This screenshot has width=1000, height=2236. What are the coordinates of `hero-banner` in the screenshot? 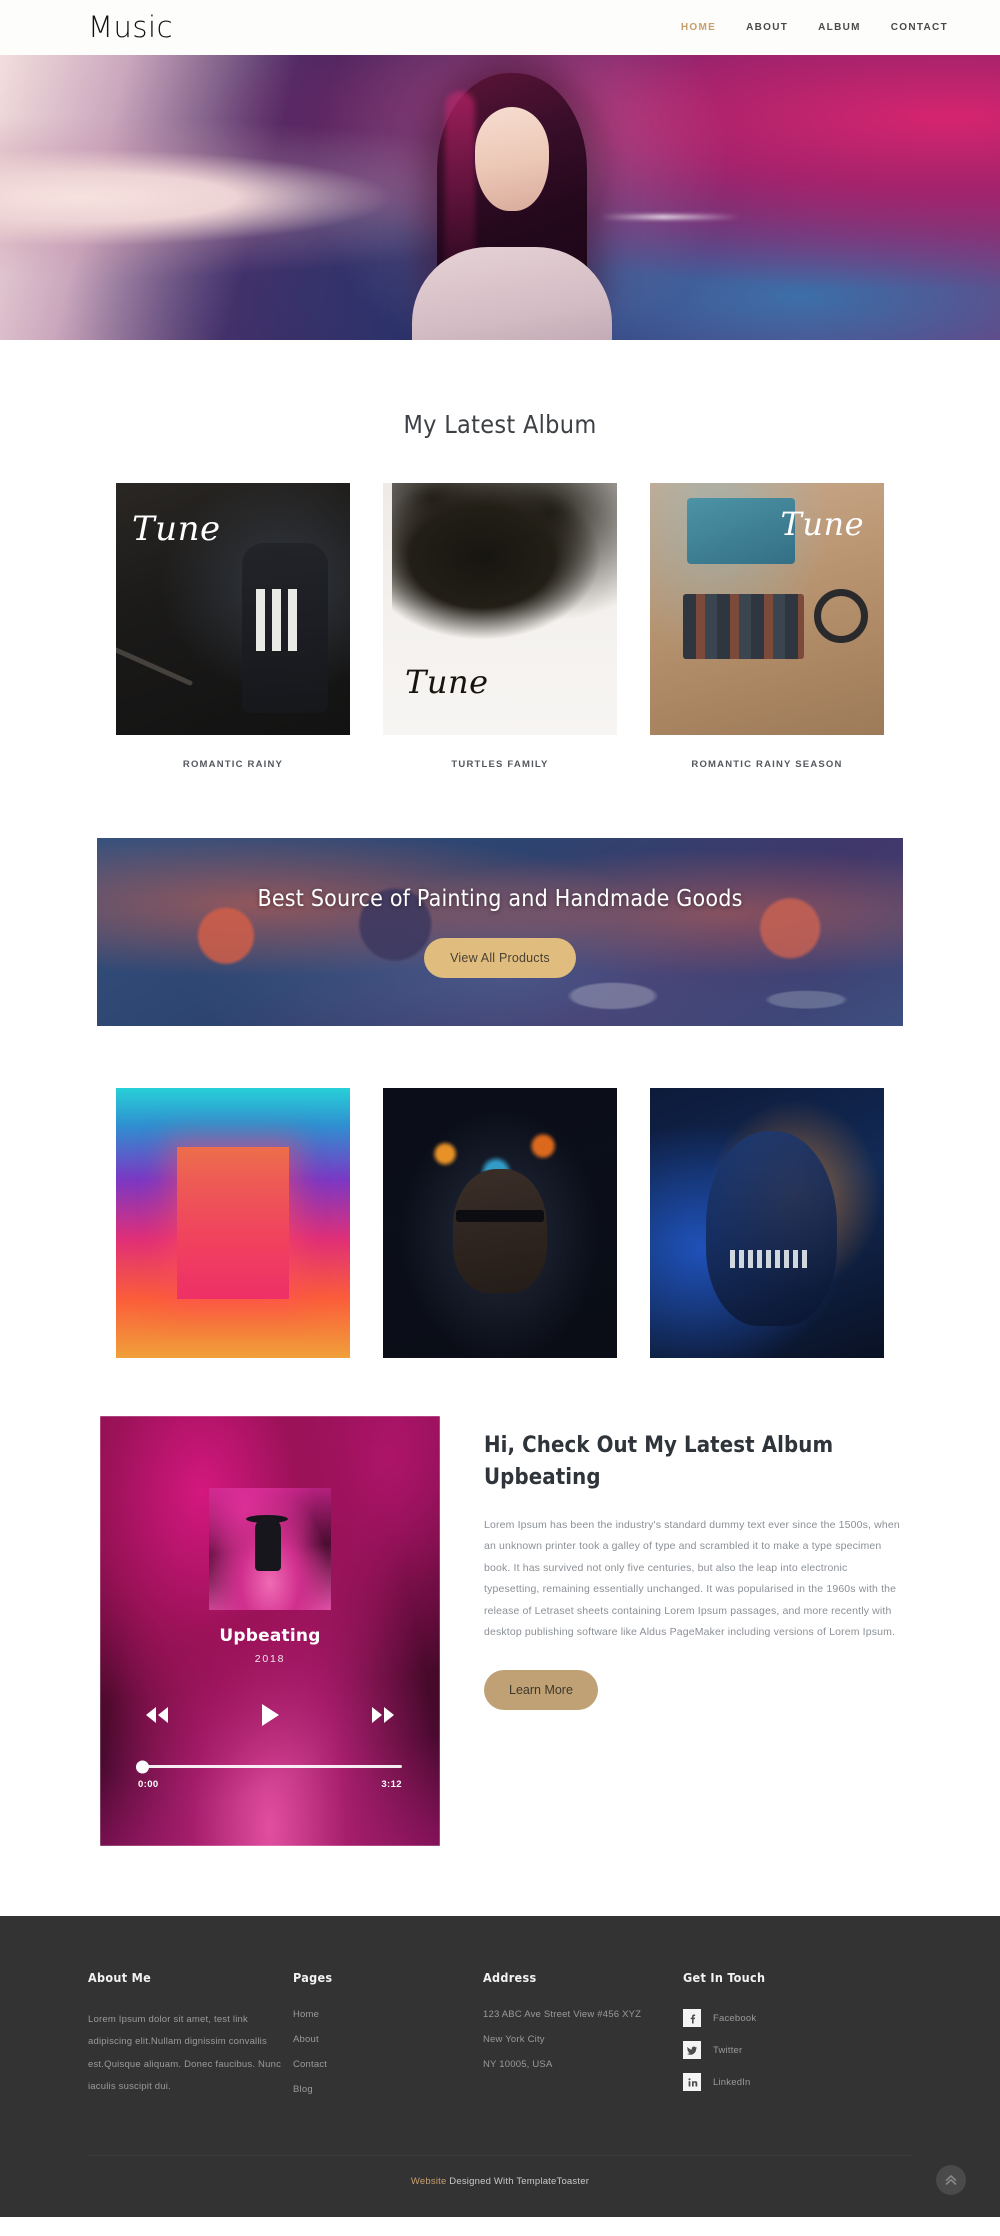 It's located at (500, 197).